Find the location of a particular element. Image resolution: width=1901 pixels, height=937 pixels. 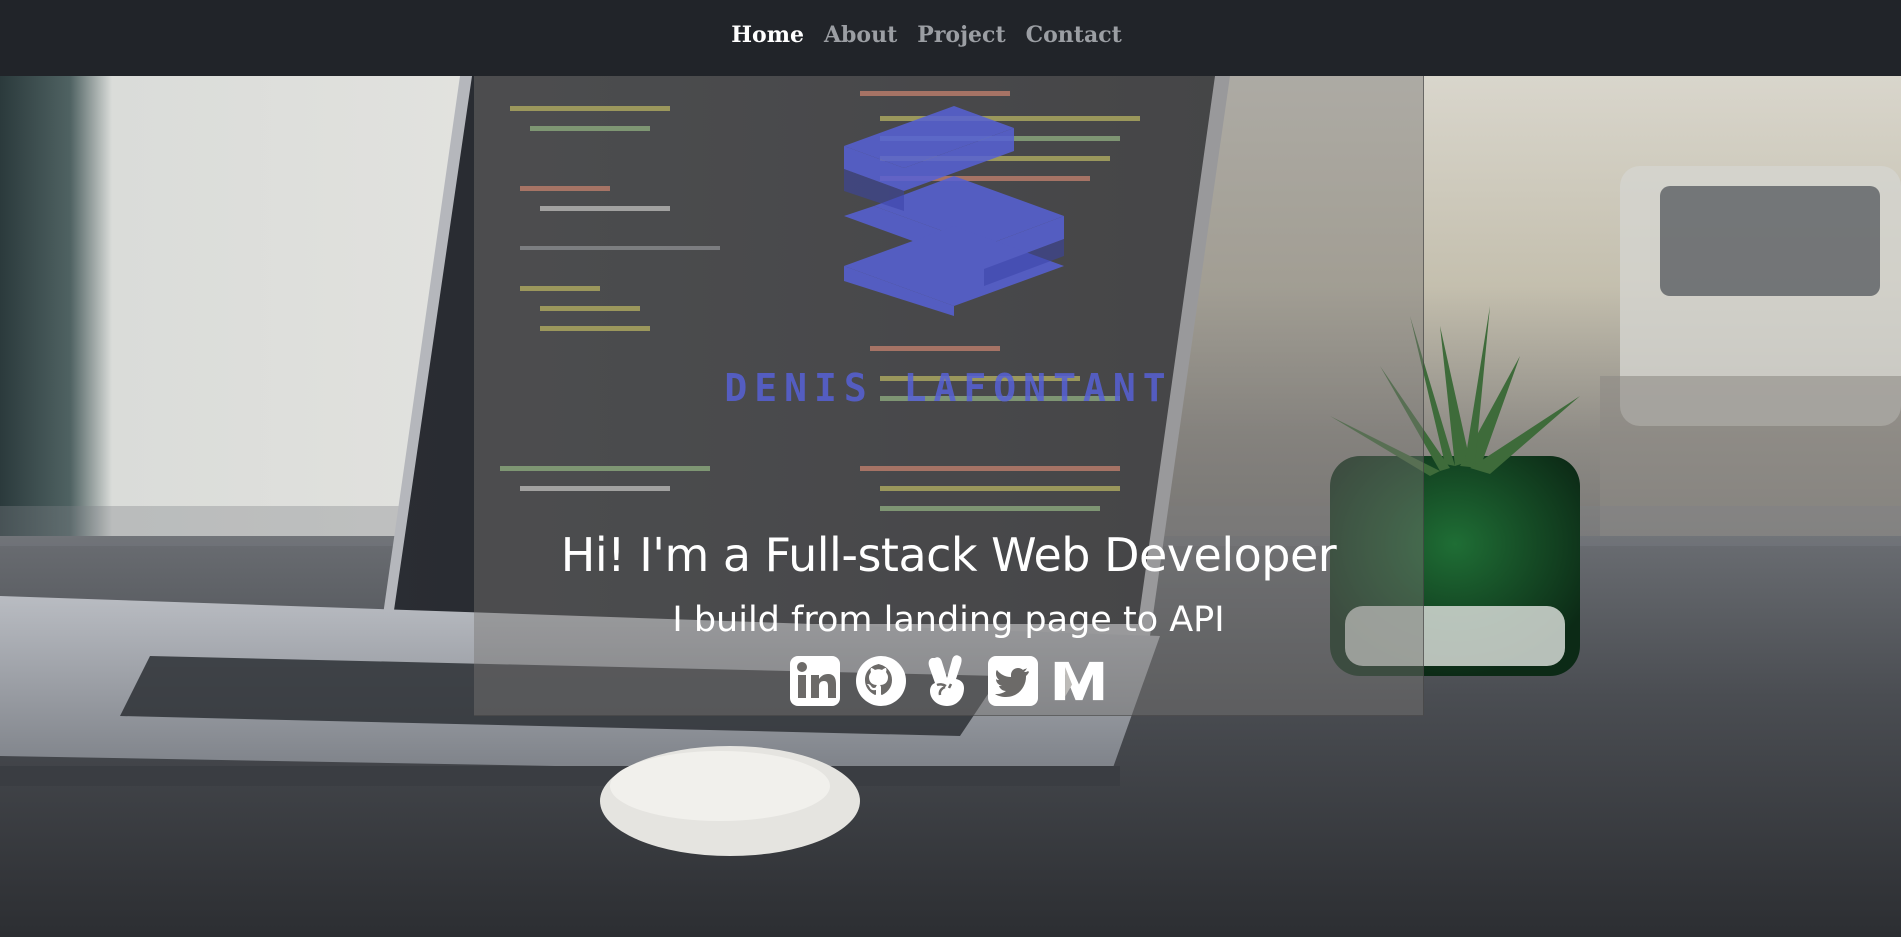

twitter-icon is located at coordinates (1013, 681).